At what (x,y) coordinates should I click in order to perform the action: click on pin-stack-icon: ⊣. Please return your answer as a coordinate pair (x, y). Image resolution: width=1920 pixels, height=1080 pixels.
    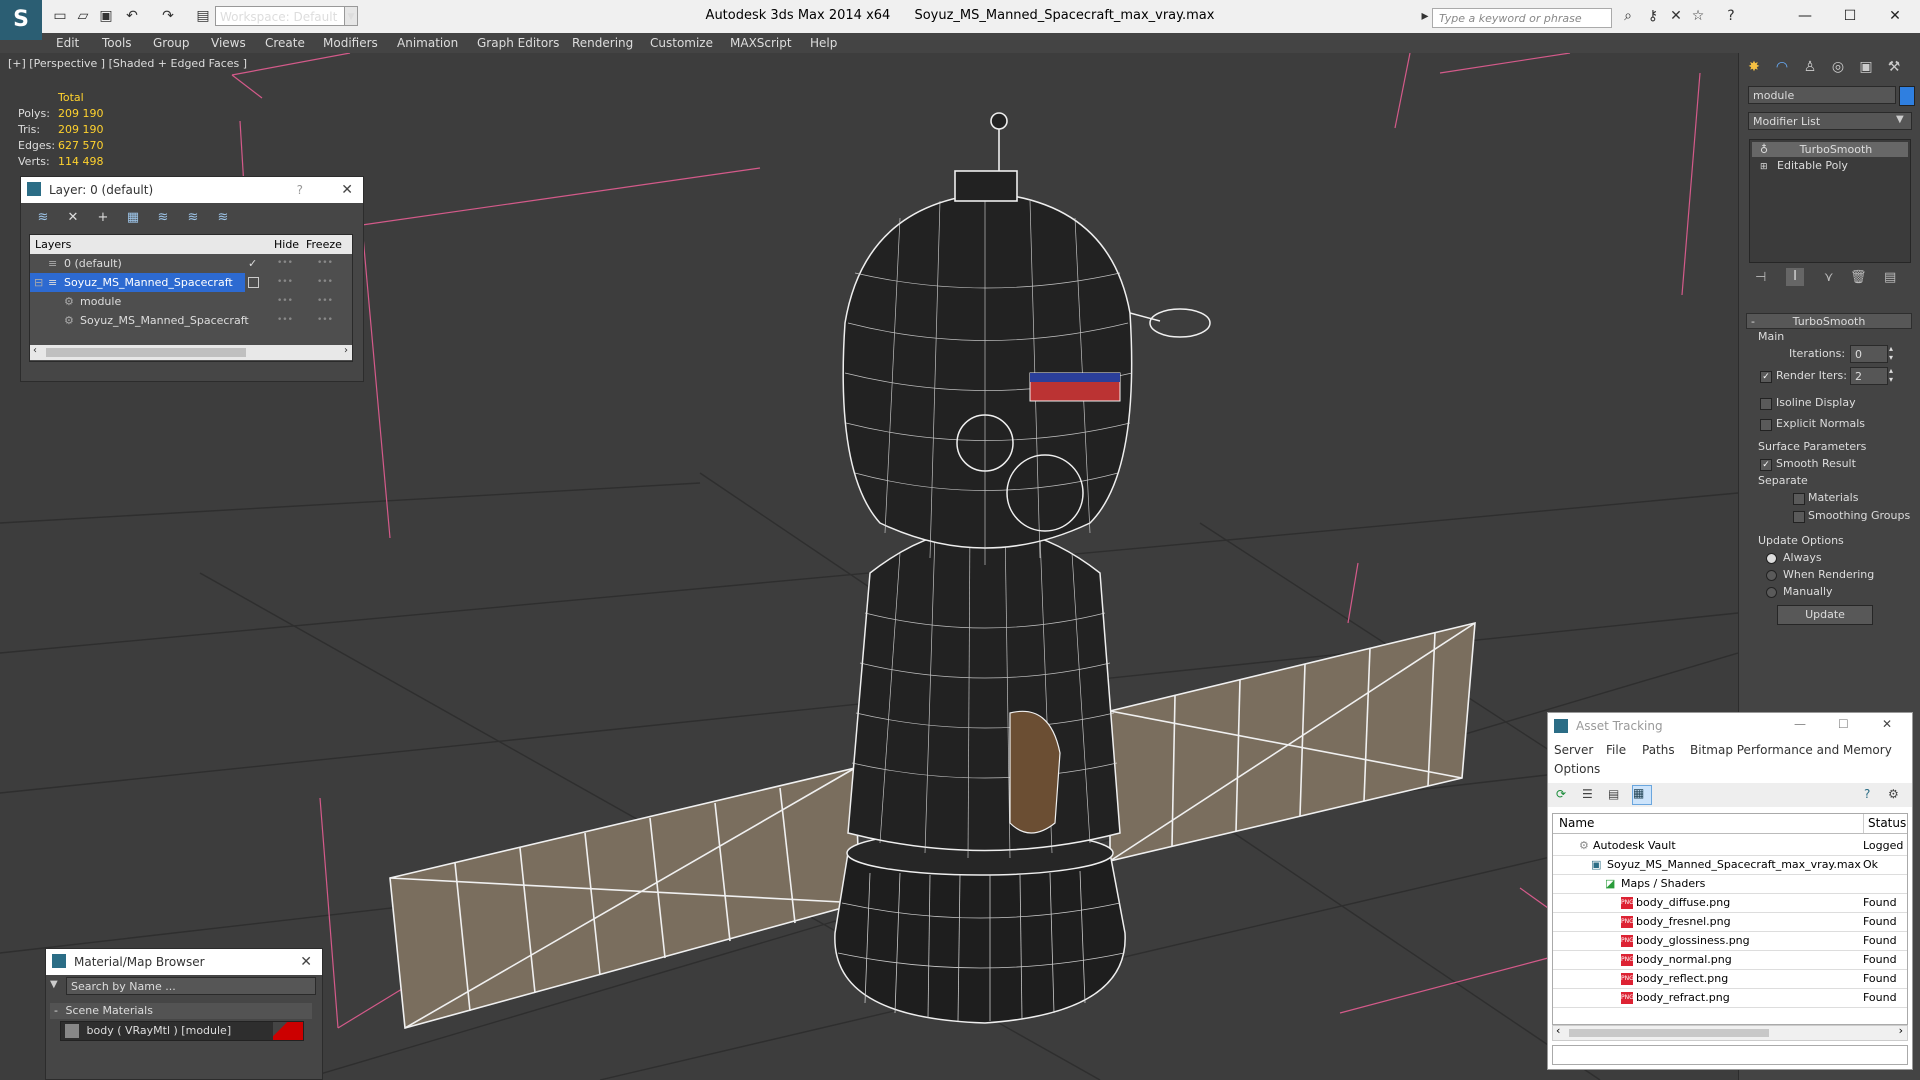
    Looking at the image, I should click on (1760, 277).